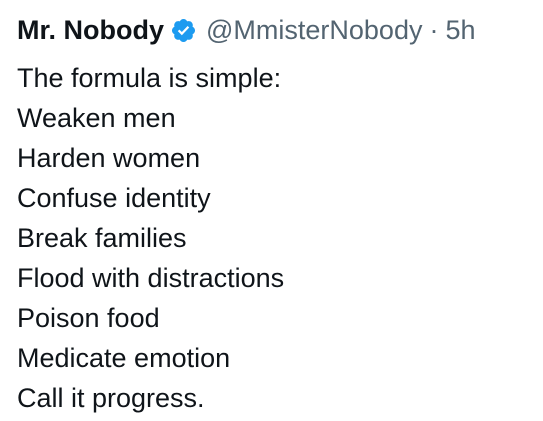 This screenshot has height=421, width=543. Describe the element at coordinates (90, 30) in the screenshot. I see `author-display-name: Mr. Nobody` at that location.